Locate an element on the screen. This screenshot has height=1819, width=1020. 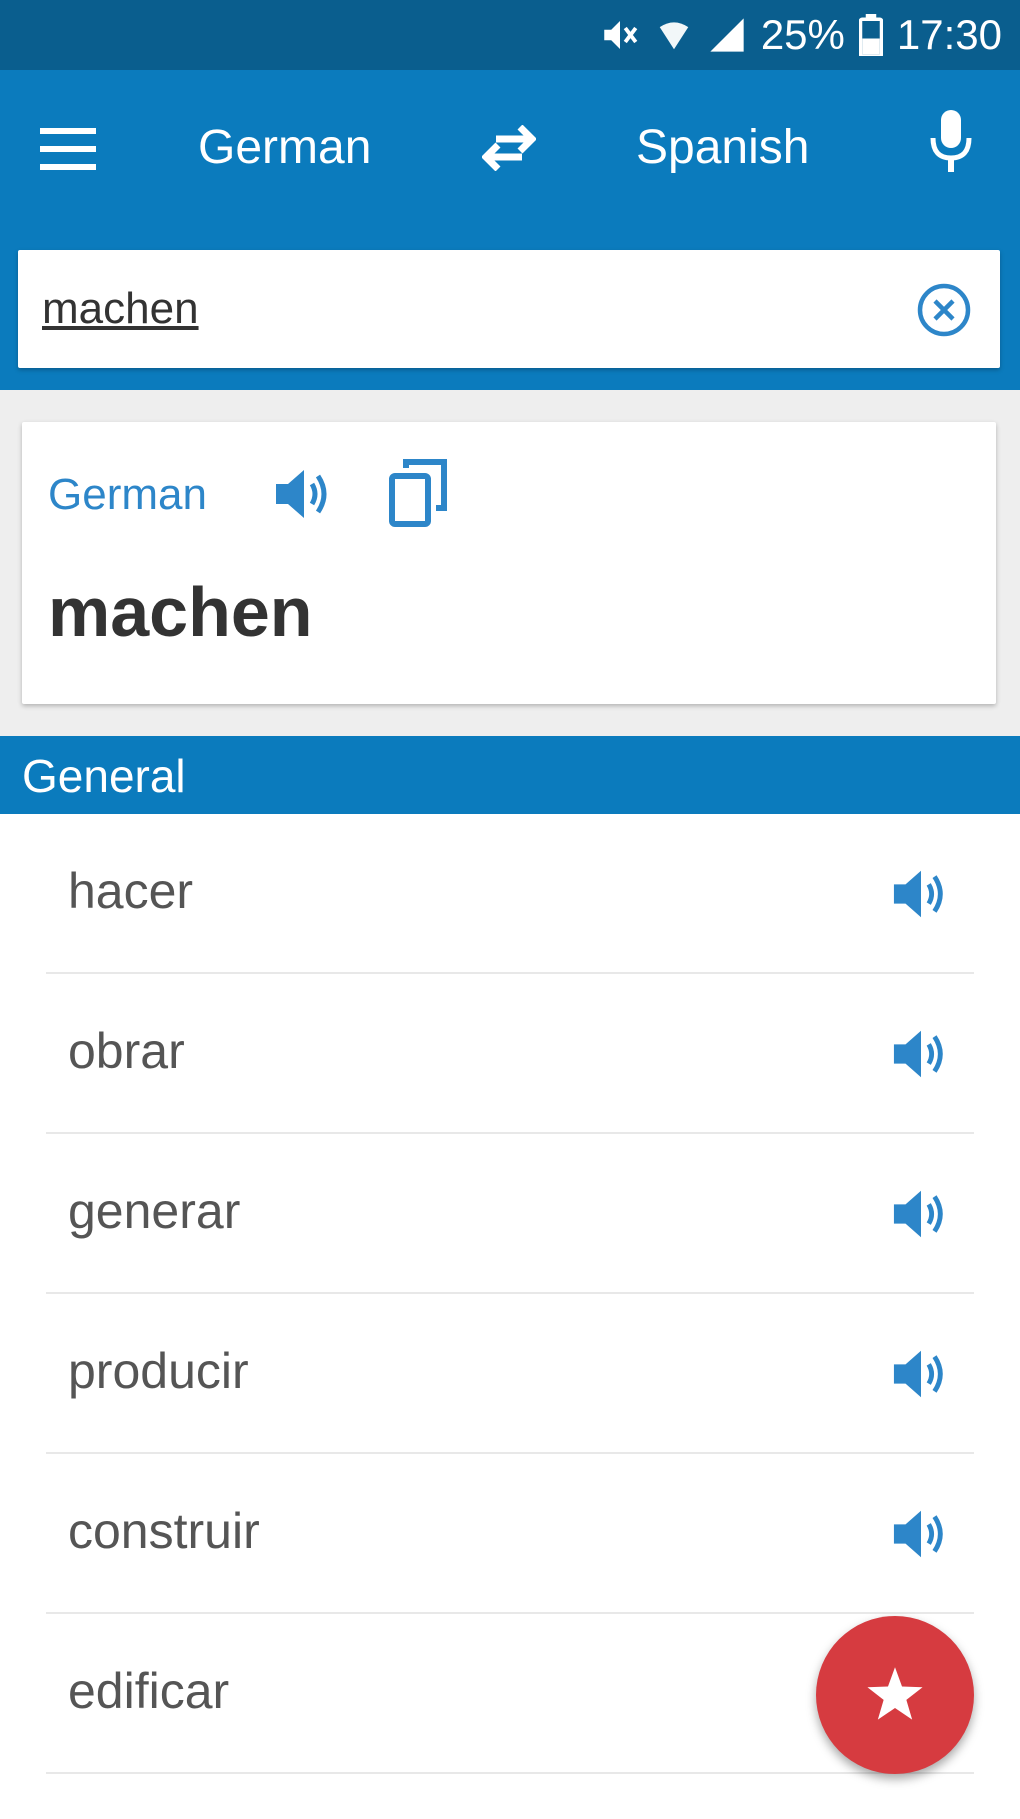
copy-icon is located at coordinates (418, 493).